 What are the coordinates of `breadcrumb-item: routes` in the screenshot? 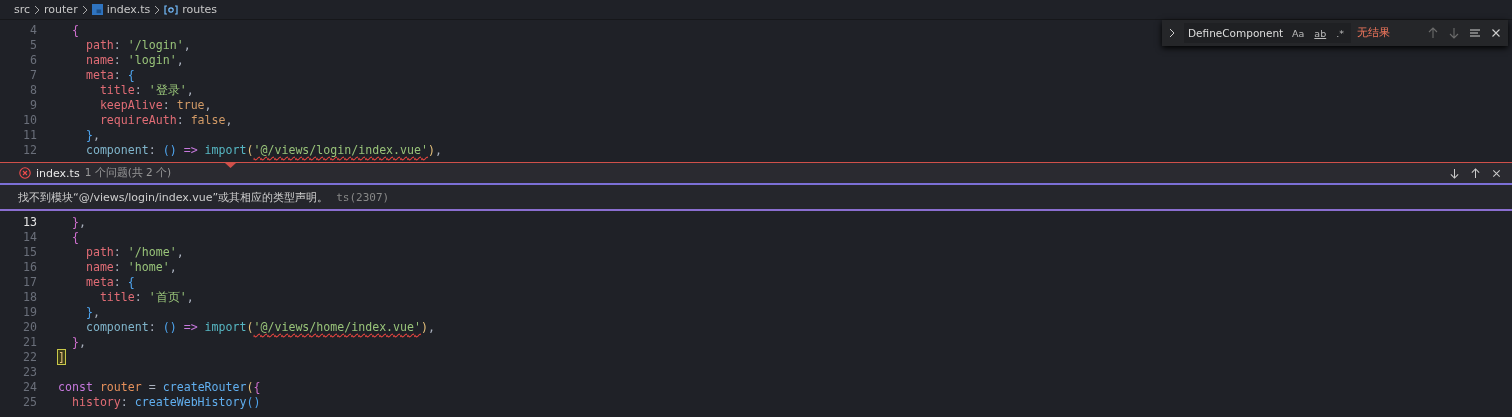 It's located at (200, 9).